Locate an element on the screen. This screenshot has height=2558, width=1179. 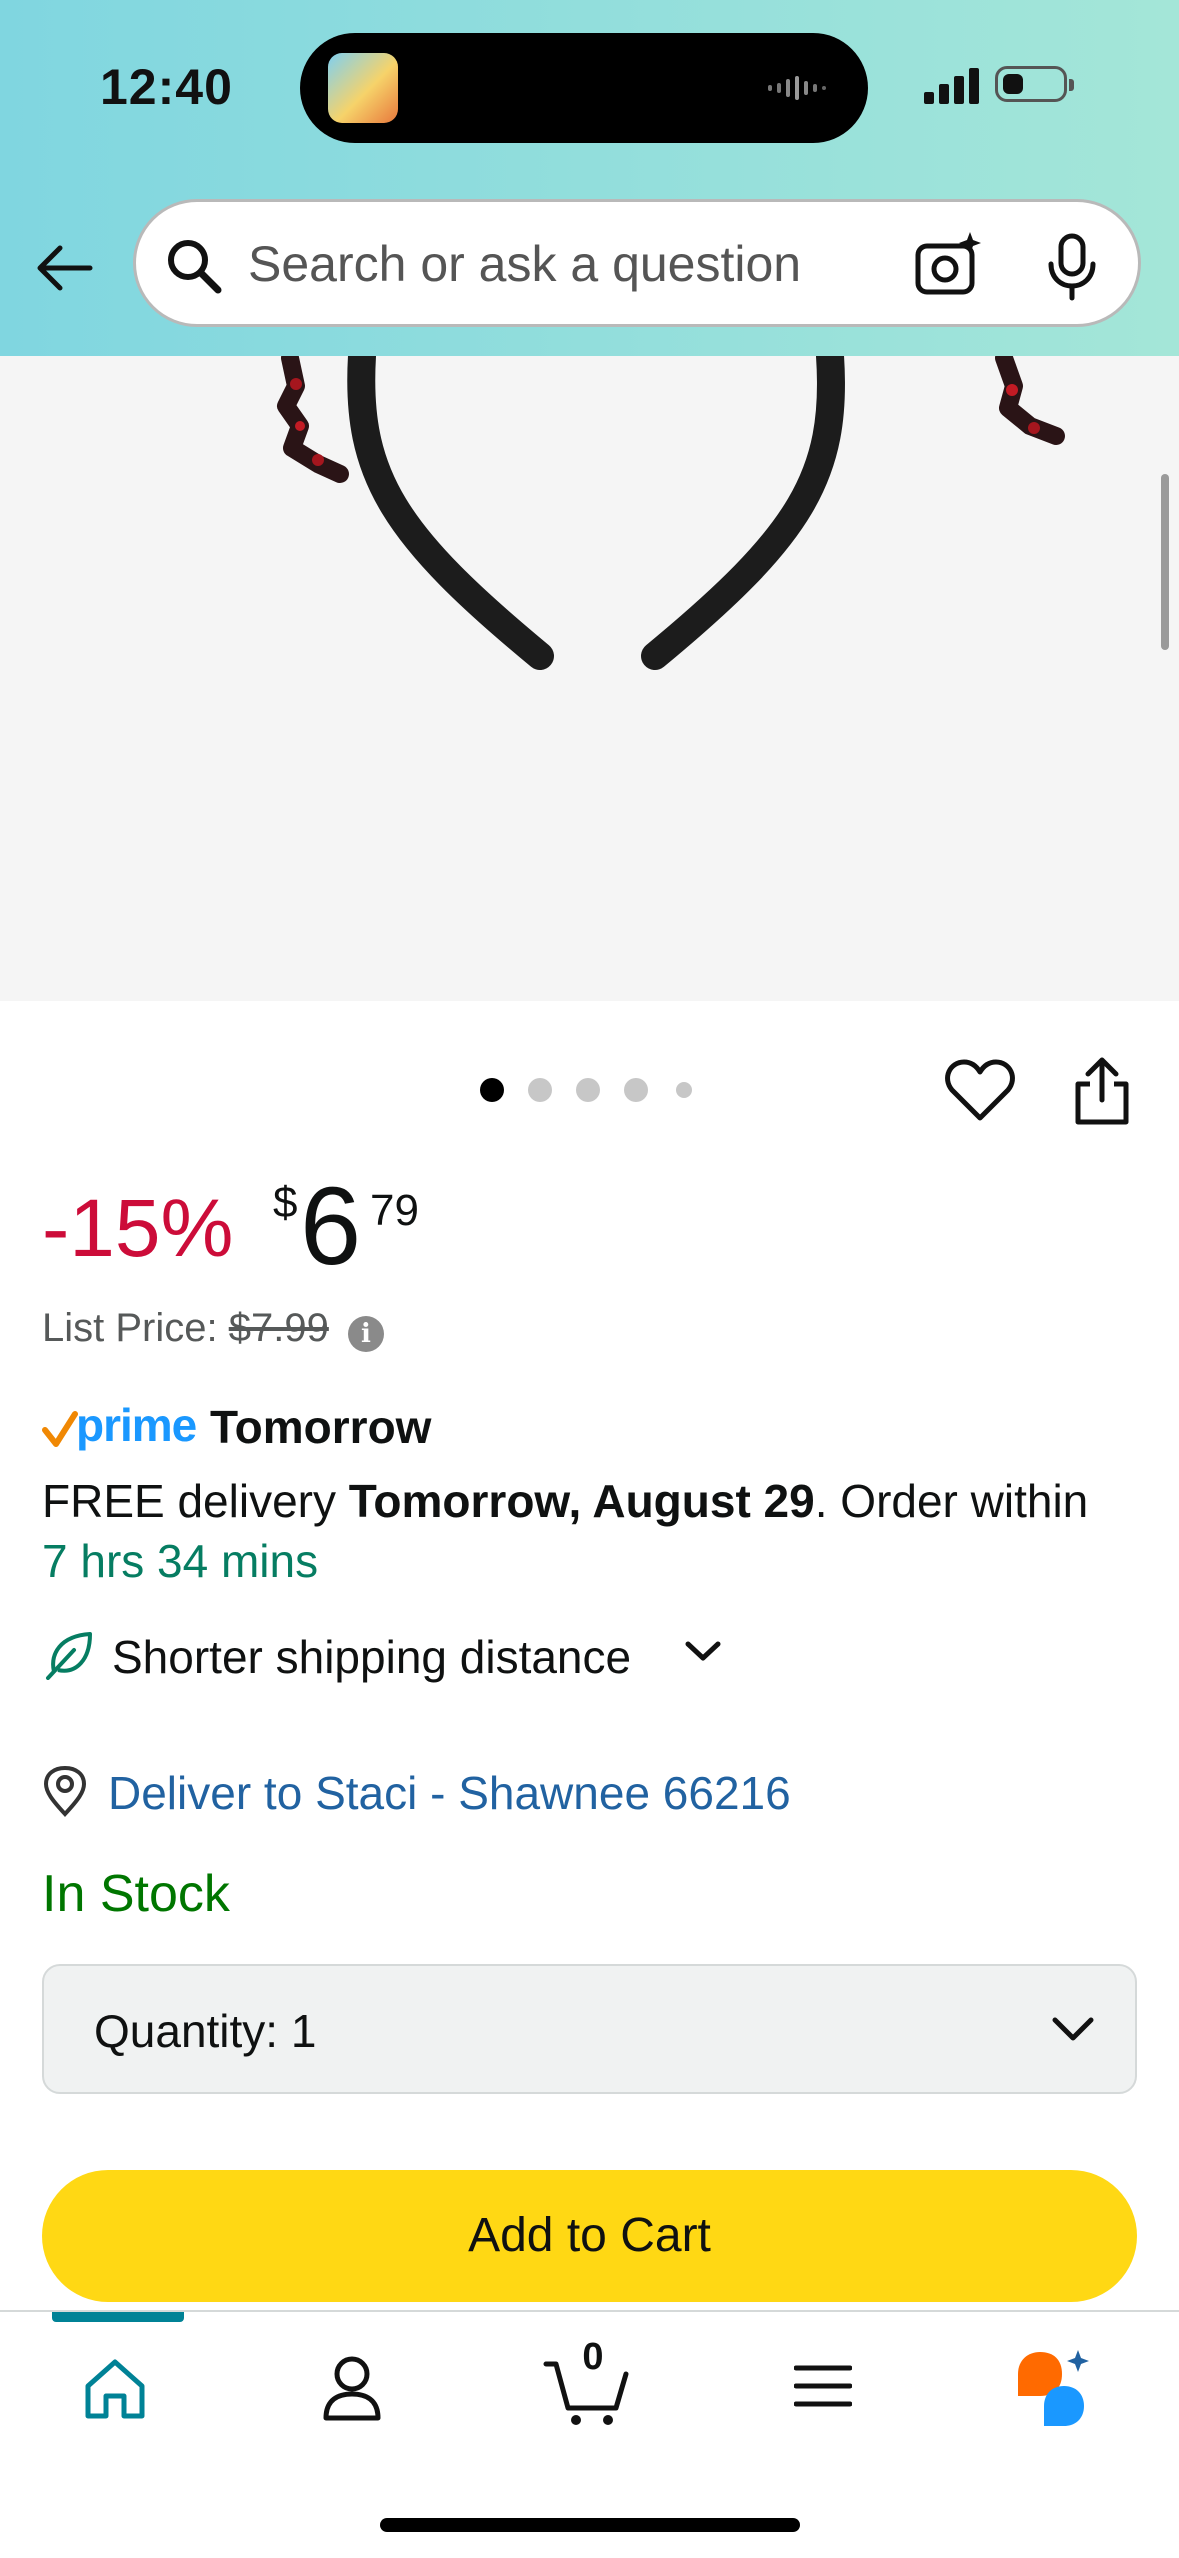
account-icon is located at coordinates (352, 2388).